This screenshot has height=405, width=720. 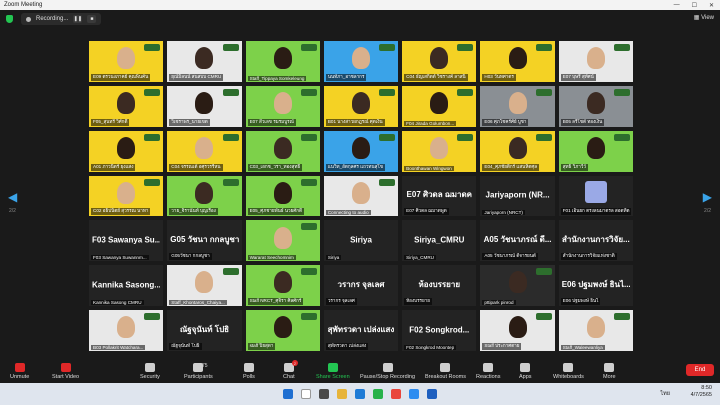 I want to click on participant-tile: วาย_จิรานันท์ บุญเรือง, so click(x=204, y=196).